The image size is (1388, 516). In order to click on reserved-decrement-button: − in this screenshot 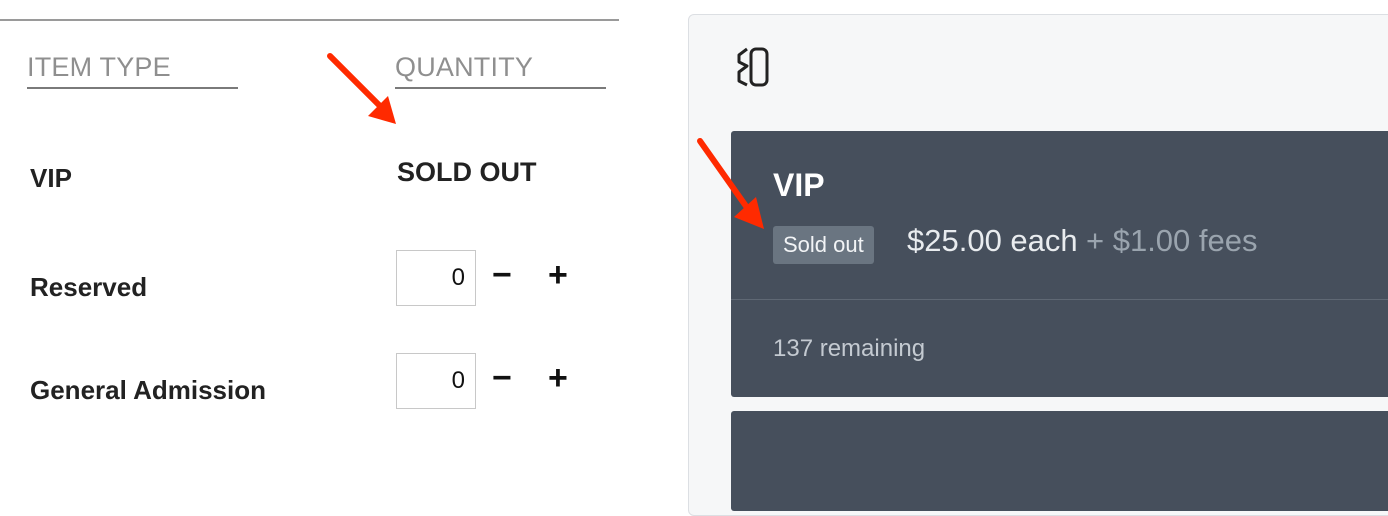, I will do `click(502, 275)`.